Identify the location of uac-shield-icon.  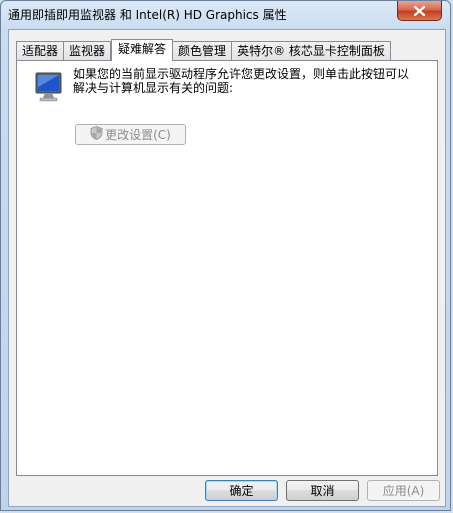
(96, 134).